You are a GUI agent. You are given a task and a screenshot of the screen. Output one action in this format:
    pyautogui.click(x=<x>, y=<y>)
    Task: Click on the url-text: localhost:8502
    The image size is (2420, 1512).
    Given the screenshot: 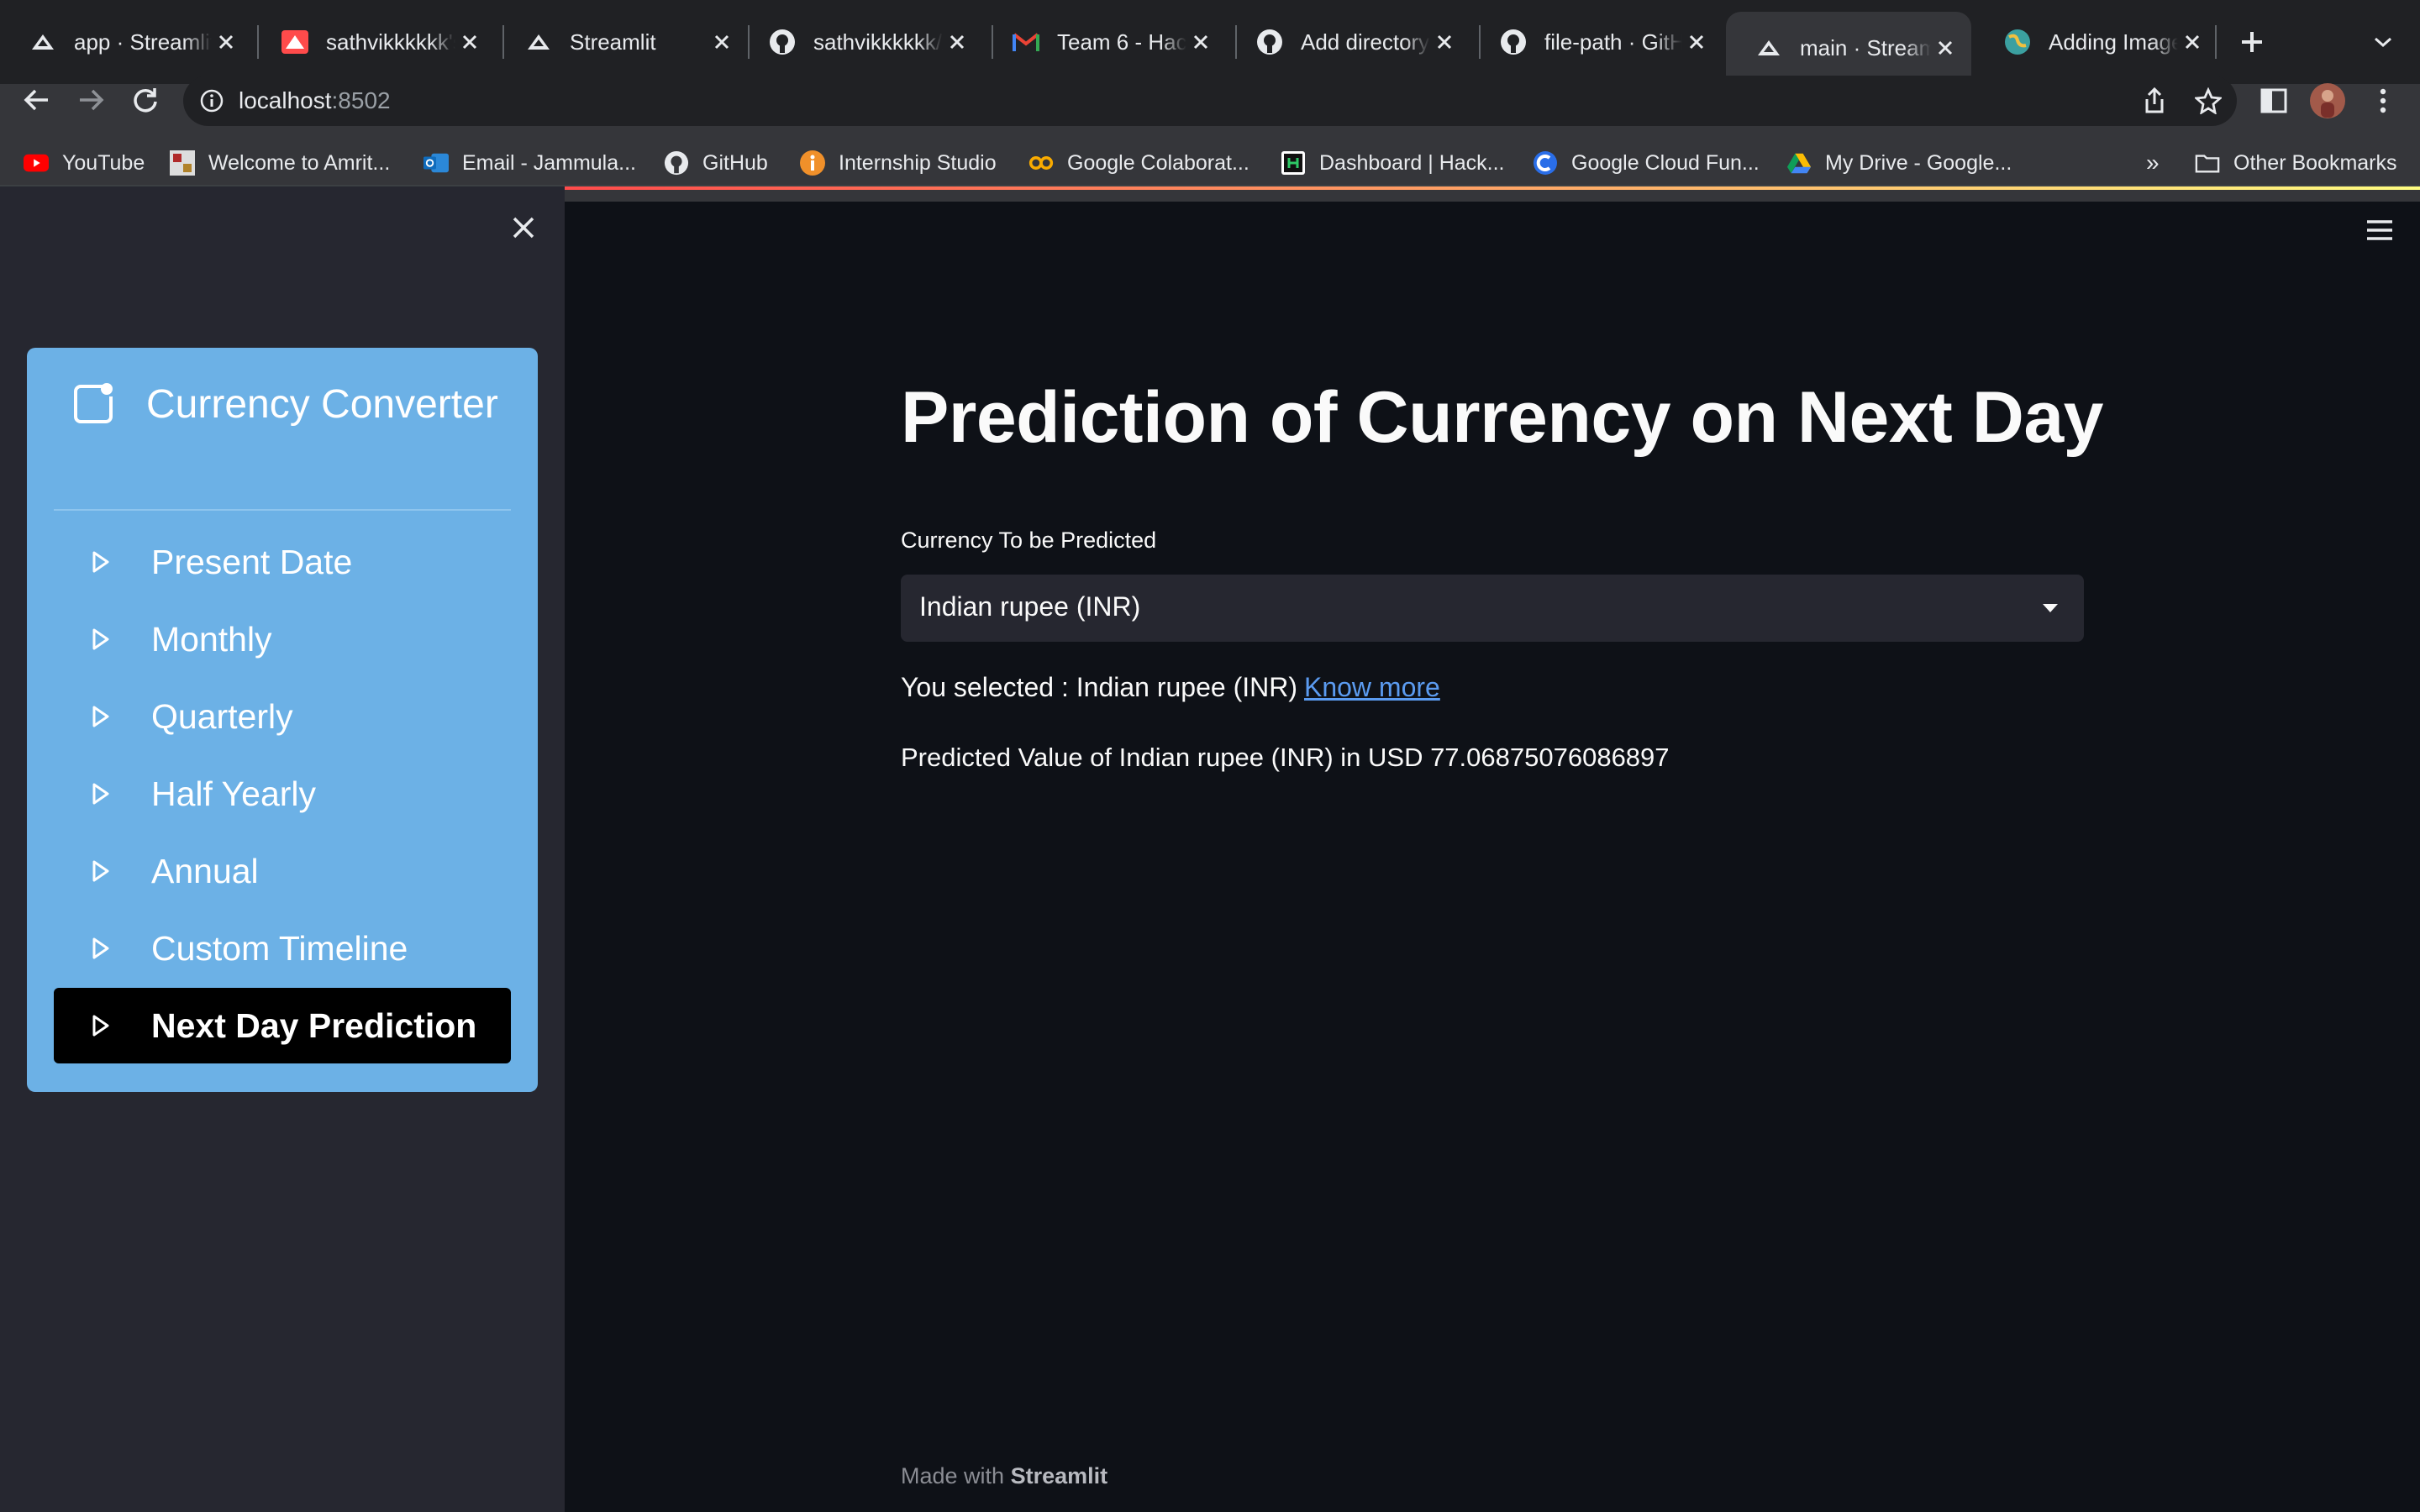 What is the action you would take?
    pyautogui.click(x=315, y=100)
    